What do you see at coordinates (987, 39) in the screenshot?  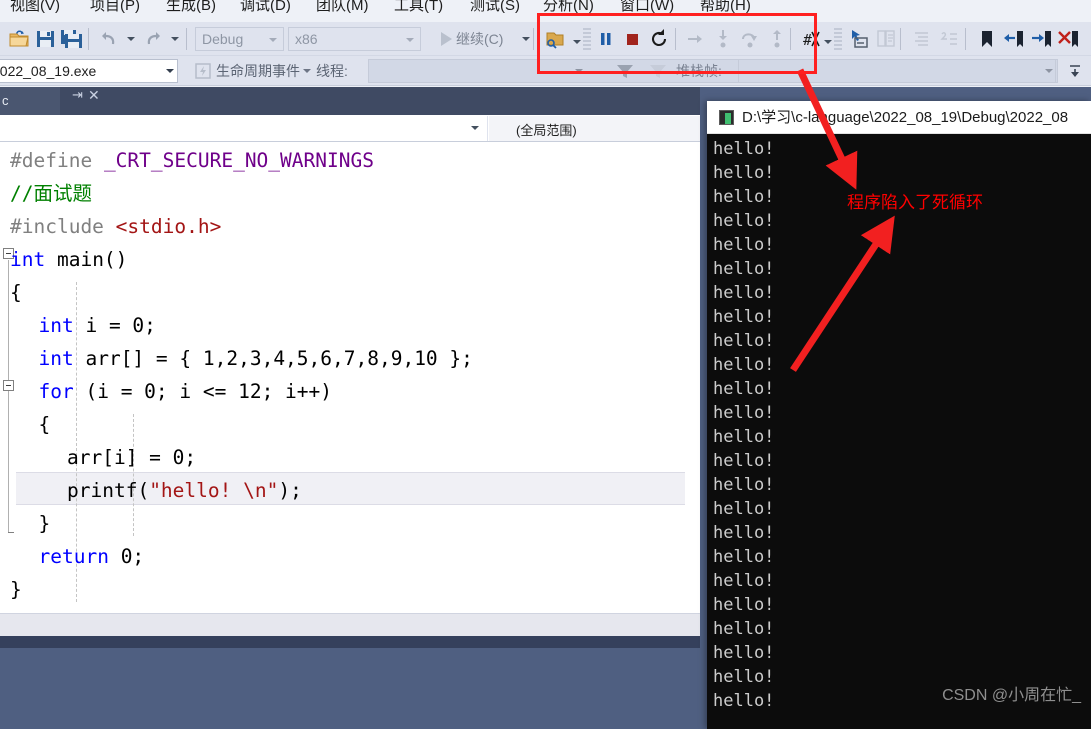 I see `bookmark-icon` at bounding box center [987, 39].